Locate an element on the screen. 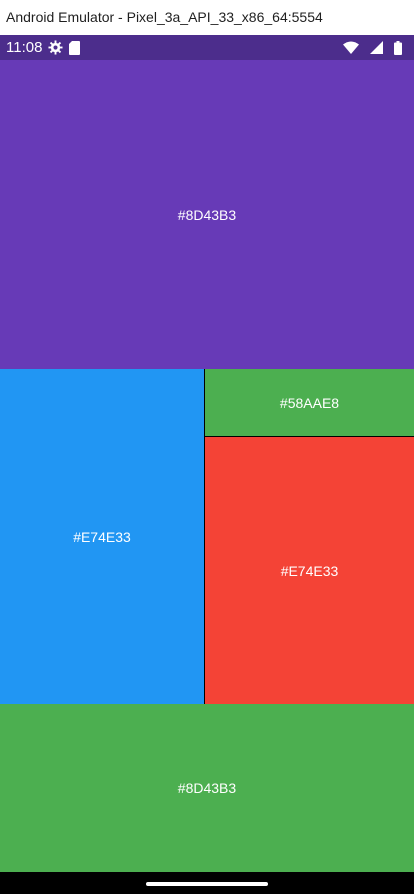 This screenshot has height=894, width=414. color-block-right-top: #58AAE8 is located at coordinates (309, 402).